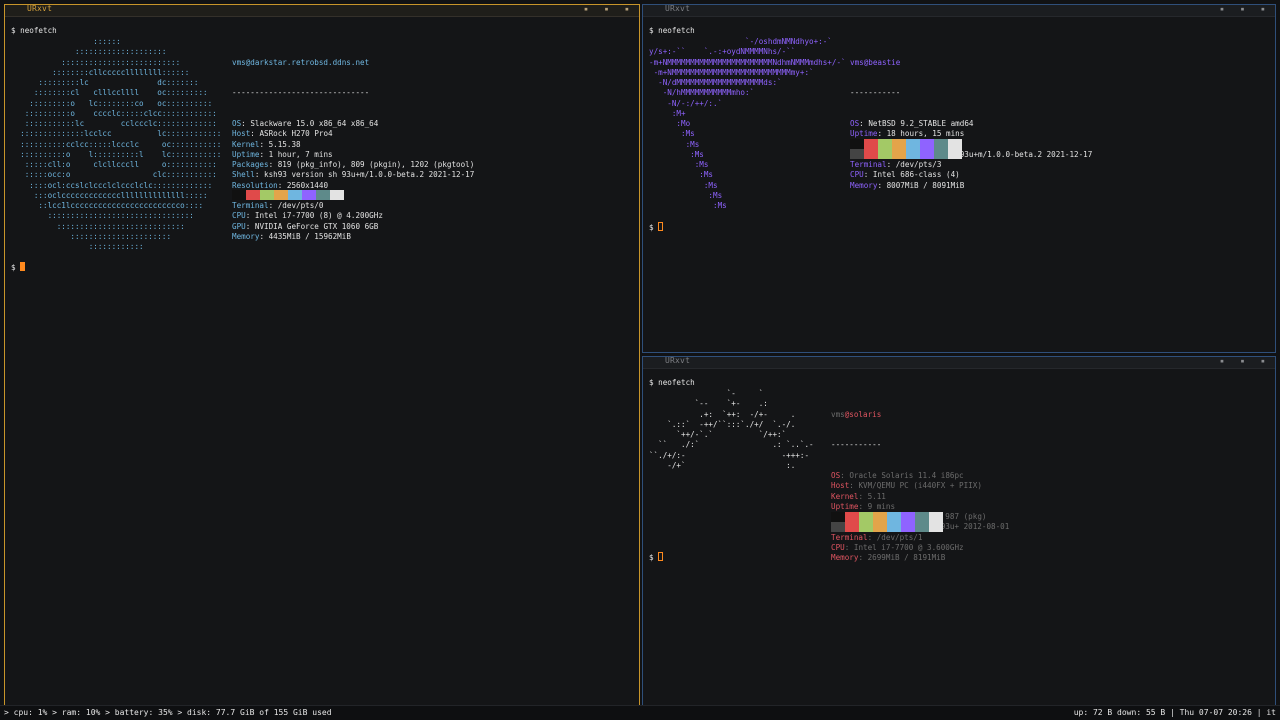 The width and height of the screenshot is (1280, 720). Describe the element at coordinates (300, 205) in the screenshot. I see `info-value: /dev/pts/0` at that location.